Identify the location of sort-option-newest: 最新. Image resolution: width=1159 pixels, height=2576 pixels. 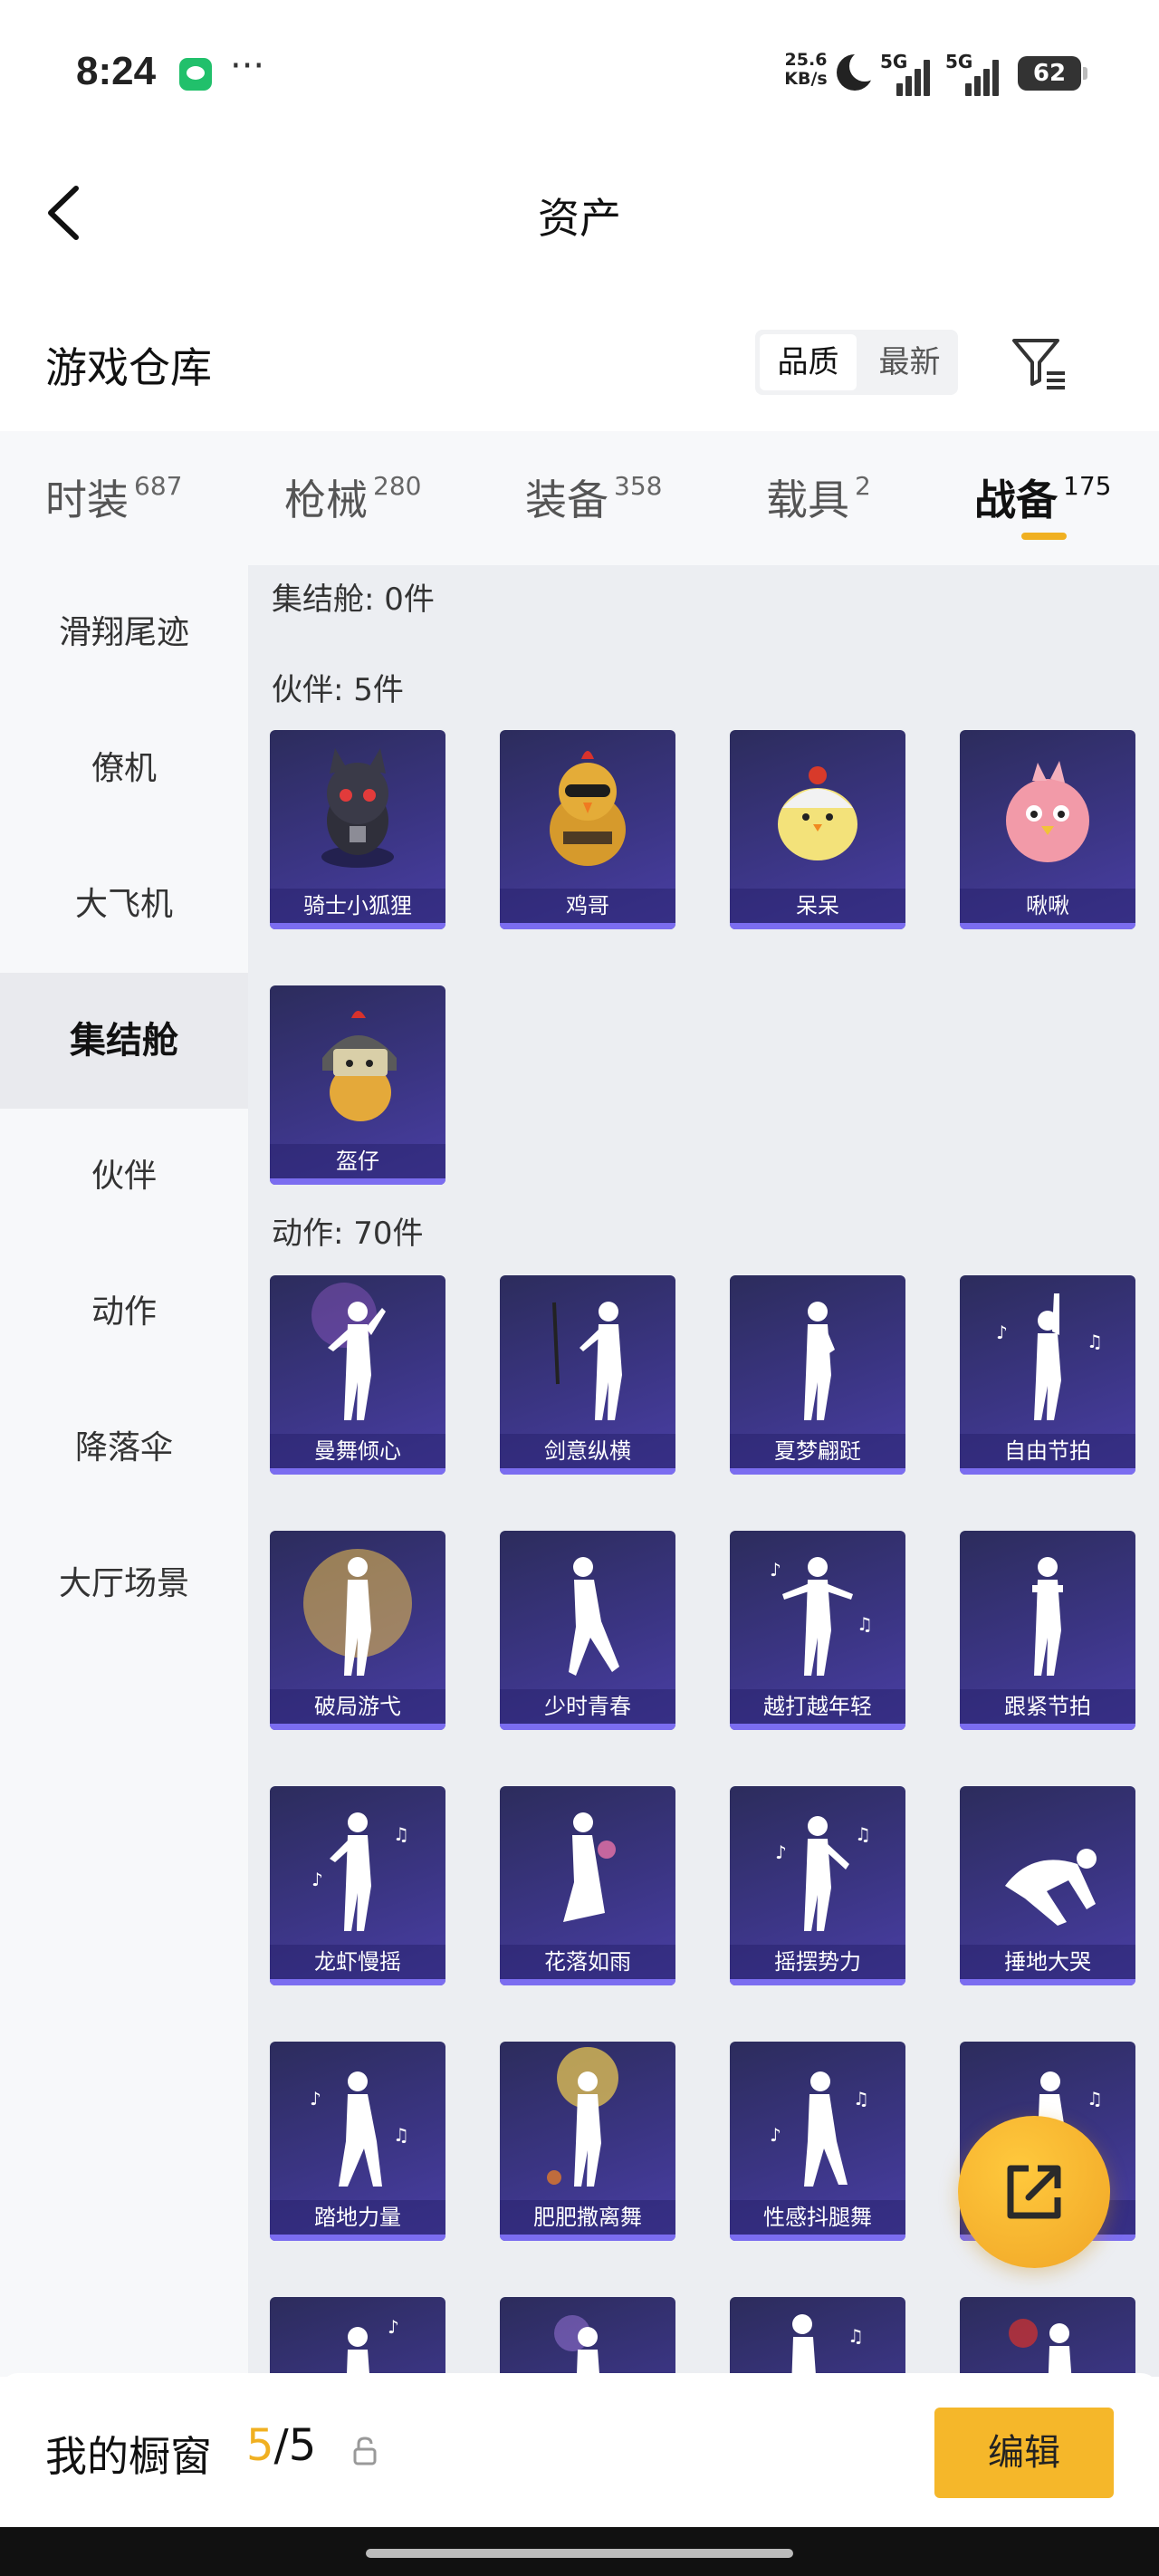
(910, 362).